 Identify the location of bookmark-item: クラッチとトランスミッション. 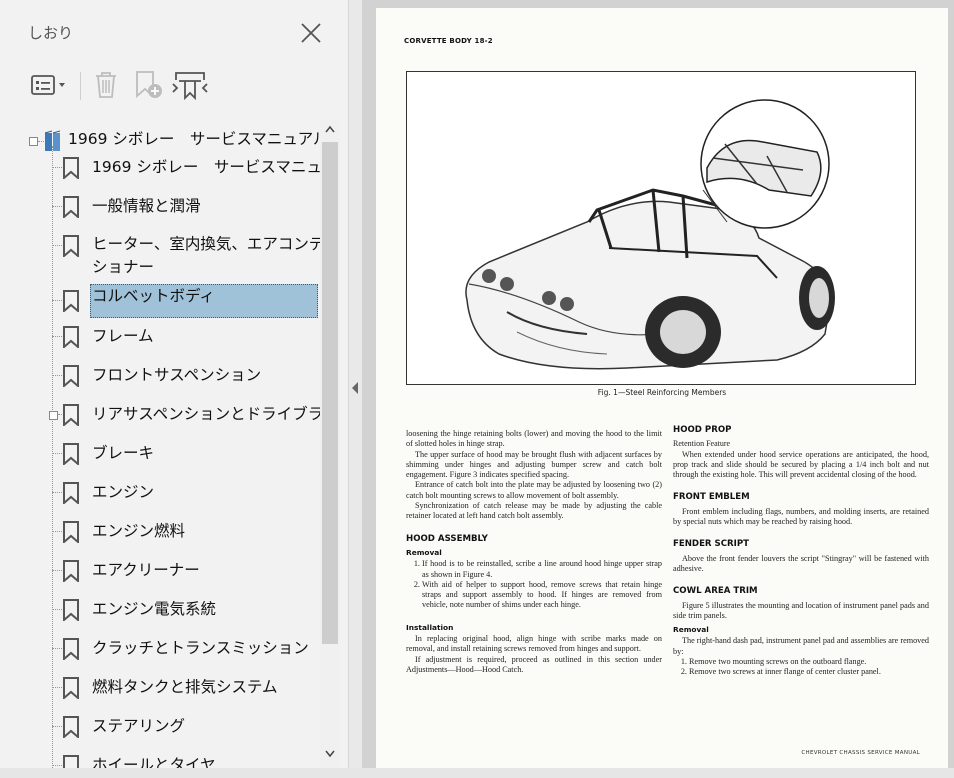
(171, 649).